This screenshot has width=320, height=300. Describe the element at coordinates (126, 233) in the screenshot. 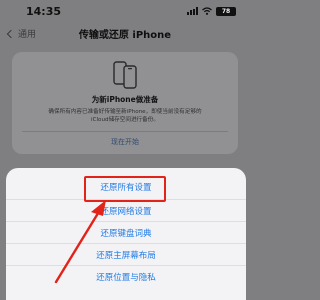

I see `reset-keyboard-dictionary-option: 还原键盘词典` at that location.